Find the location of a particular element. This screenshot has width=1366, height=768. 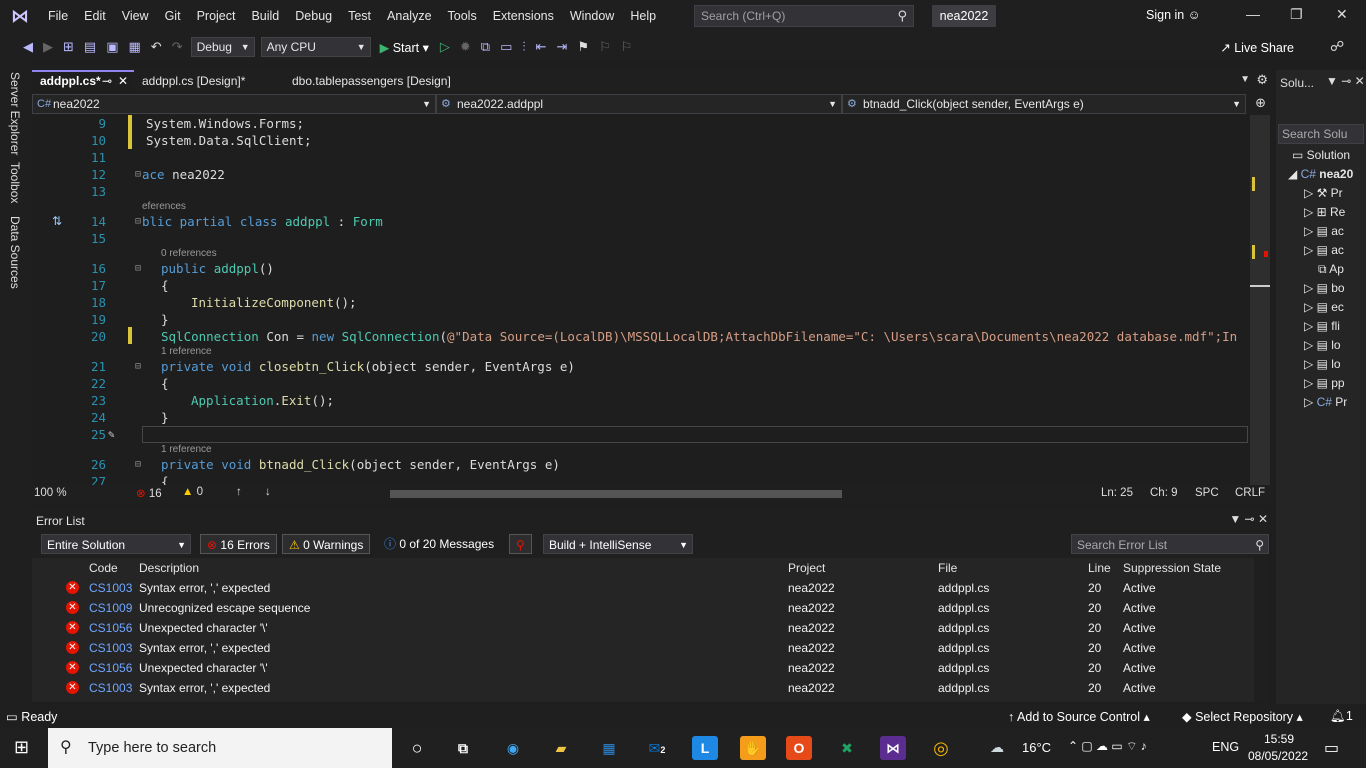

language-indicator: ENG is located at coordinates (1225, 747).